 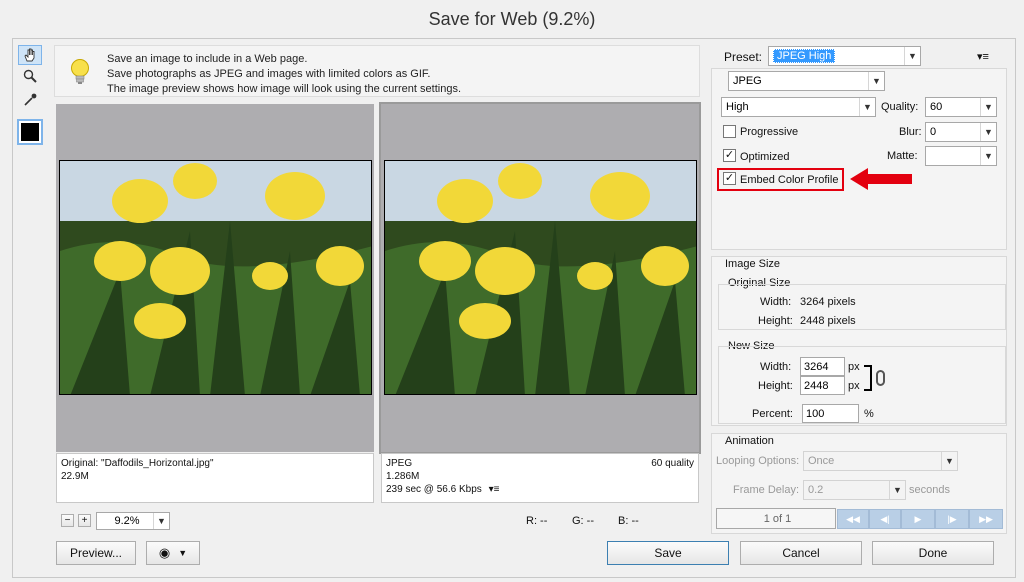 What do you see at coordinates (910, 132) in the screenshot?
I see `blur-label: Blur:` at bounding box center [910, 132].